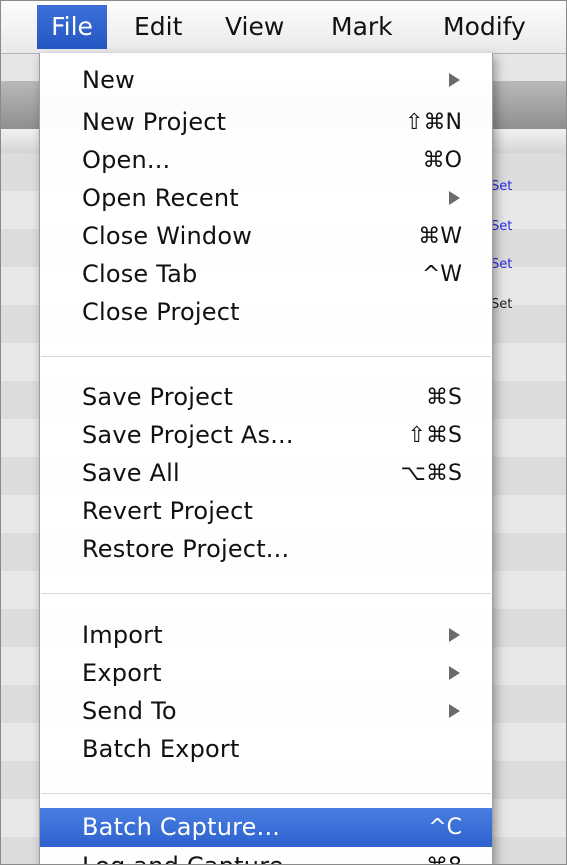 This screenshot has width=567, height=865. Describe the element at coordinates (266, 711) in the screenshot. I see `menu-item-send-to: Send To` at that location.